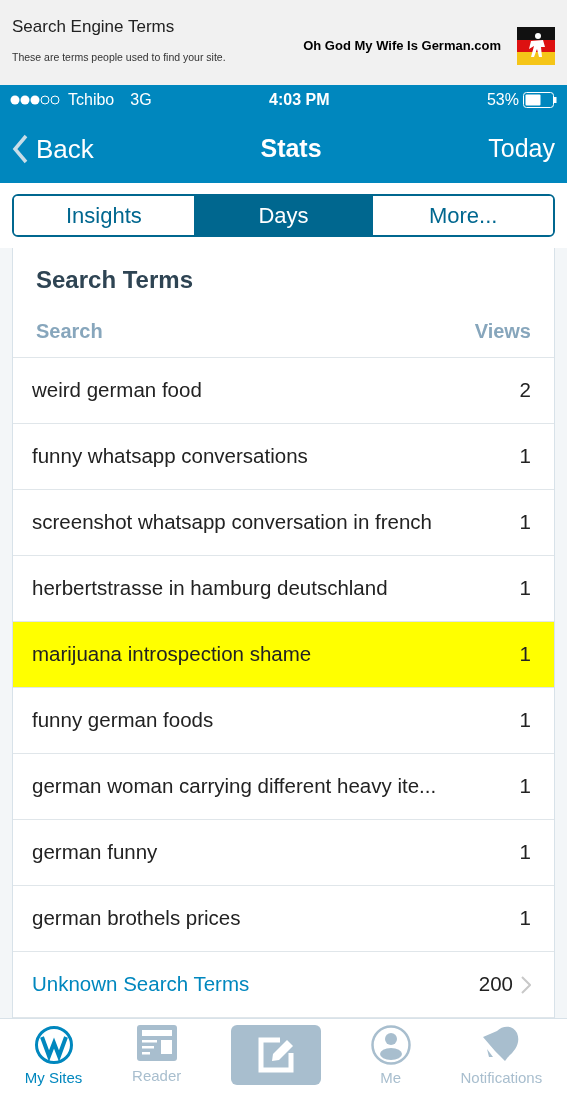 This screenshot has width=567, height=1094. Describe the element at coordinates (299, 100) in the screenshot. I see `status-time: 4:03 PM` at that location.